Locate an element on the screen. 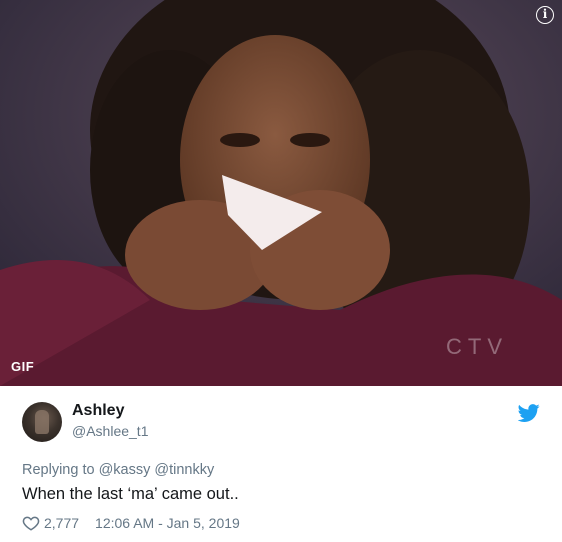  like-count: 2,777 is located at coordinates (61, 523).